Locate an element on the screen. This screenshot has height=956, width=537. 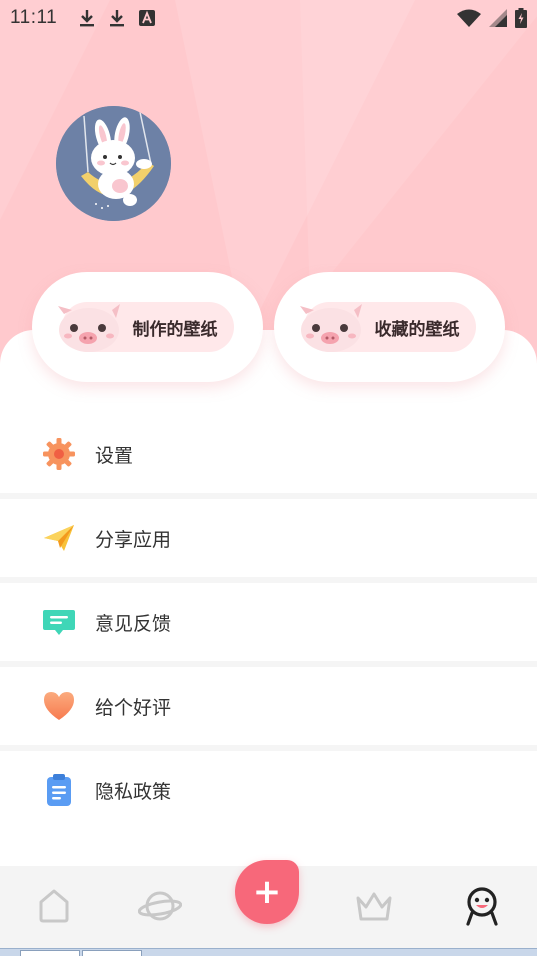
menu-item-share: 分享应用 is located at coordinates (268, 541).